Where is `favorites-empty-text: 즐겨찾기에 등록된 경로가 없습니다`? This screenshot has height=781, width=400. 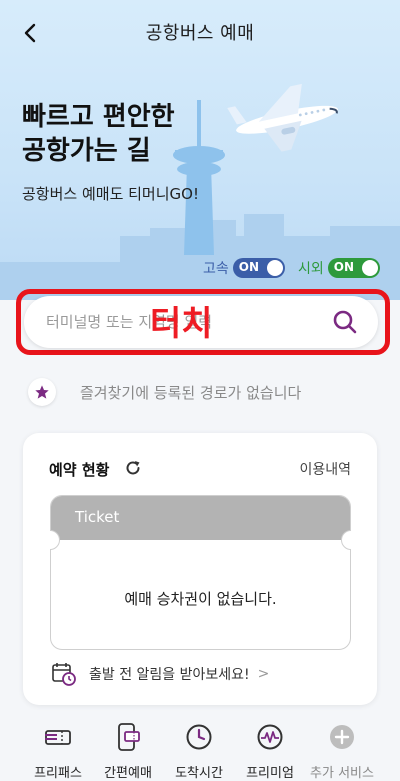 favorites-empty-text: 즐겨찾기에 등록된 경로가 없습니다 is located at coordinates (191, 392).